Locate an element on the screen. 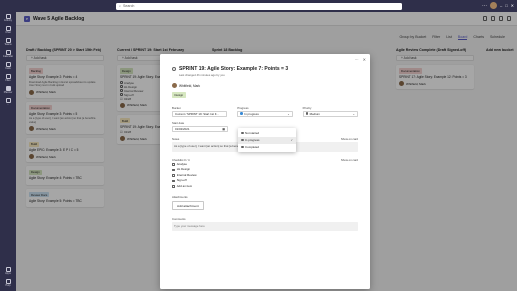 Image resolution: width=517 pixels, height=291 pixels. search-box: ⌕ Search is located at coordinates (259, 6).